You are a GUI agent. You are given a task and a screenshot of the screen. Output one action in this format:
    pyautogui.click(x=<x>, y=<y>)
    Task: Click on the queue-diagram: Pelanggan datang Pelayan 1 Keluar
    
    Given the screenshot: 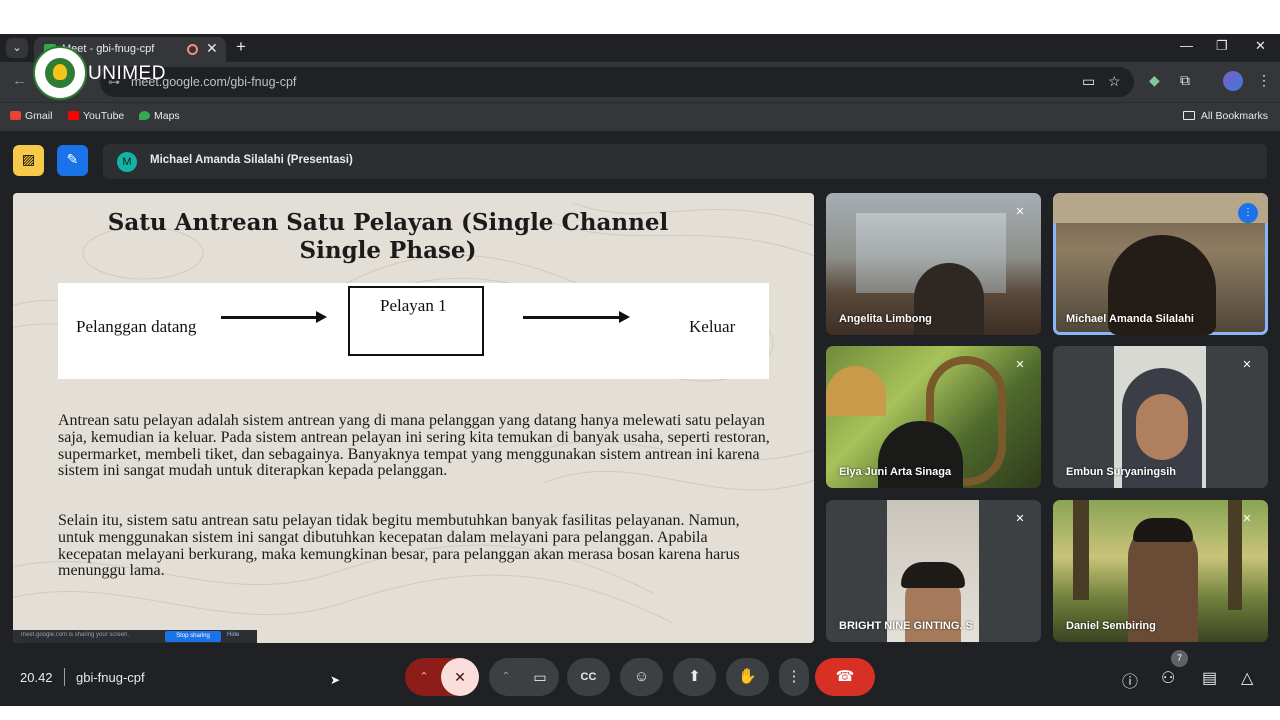 What is the action you would take?
    pyautogui.click(x=413, y=331)
    